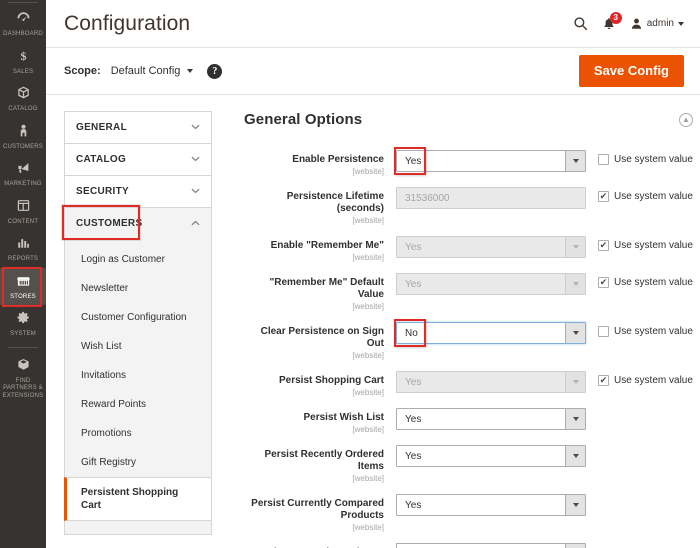 Image resolution: width=700 pixels, height=548 pixels. Describe the element at coordinates (145, 71) in the screenshot. I see `scope-value: Default Config` at that location.